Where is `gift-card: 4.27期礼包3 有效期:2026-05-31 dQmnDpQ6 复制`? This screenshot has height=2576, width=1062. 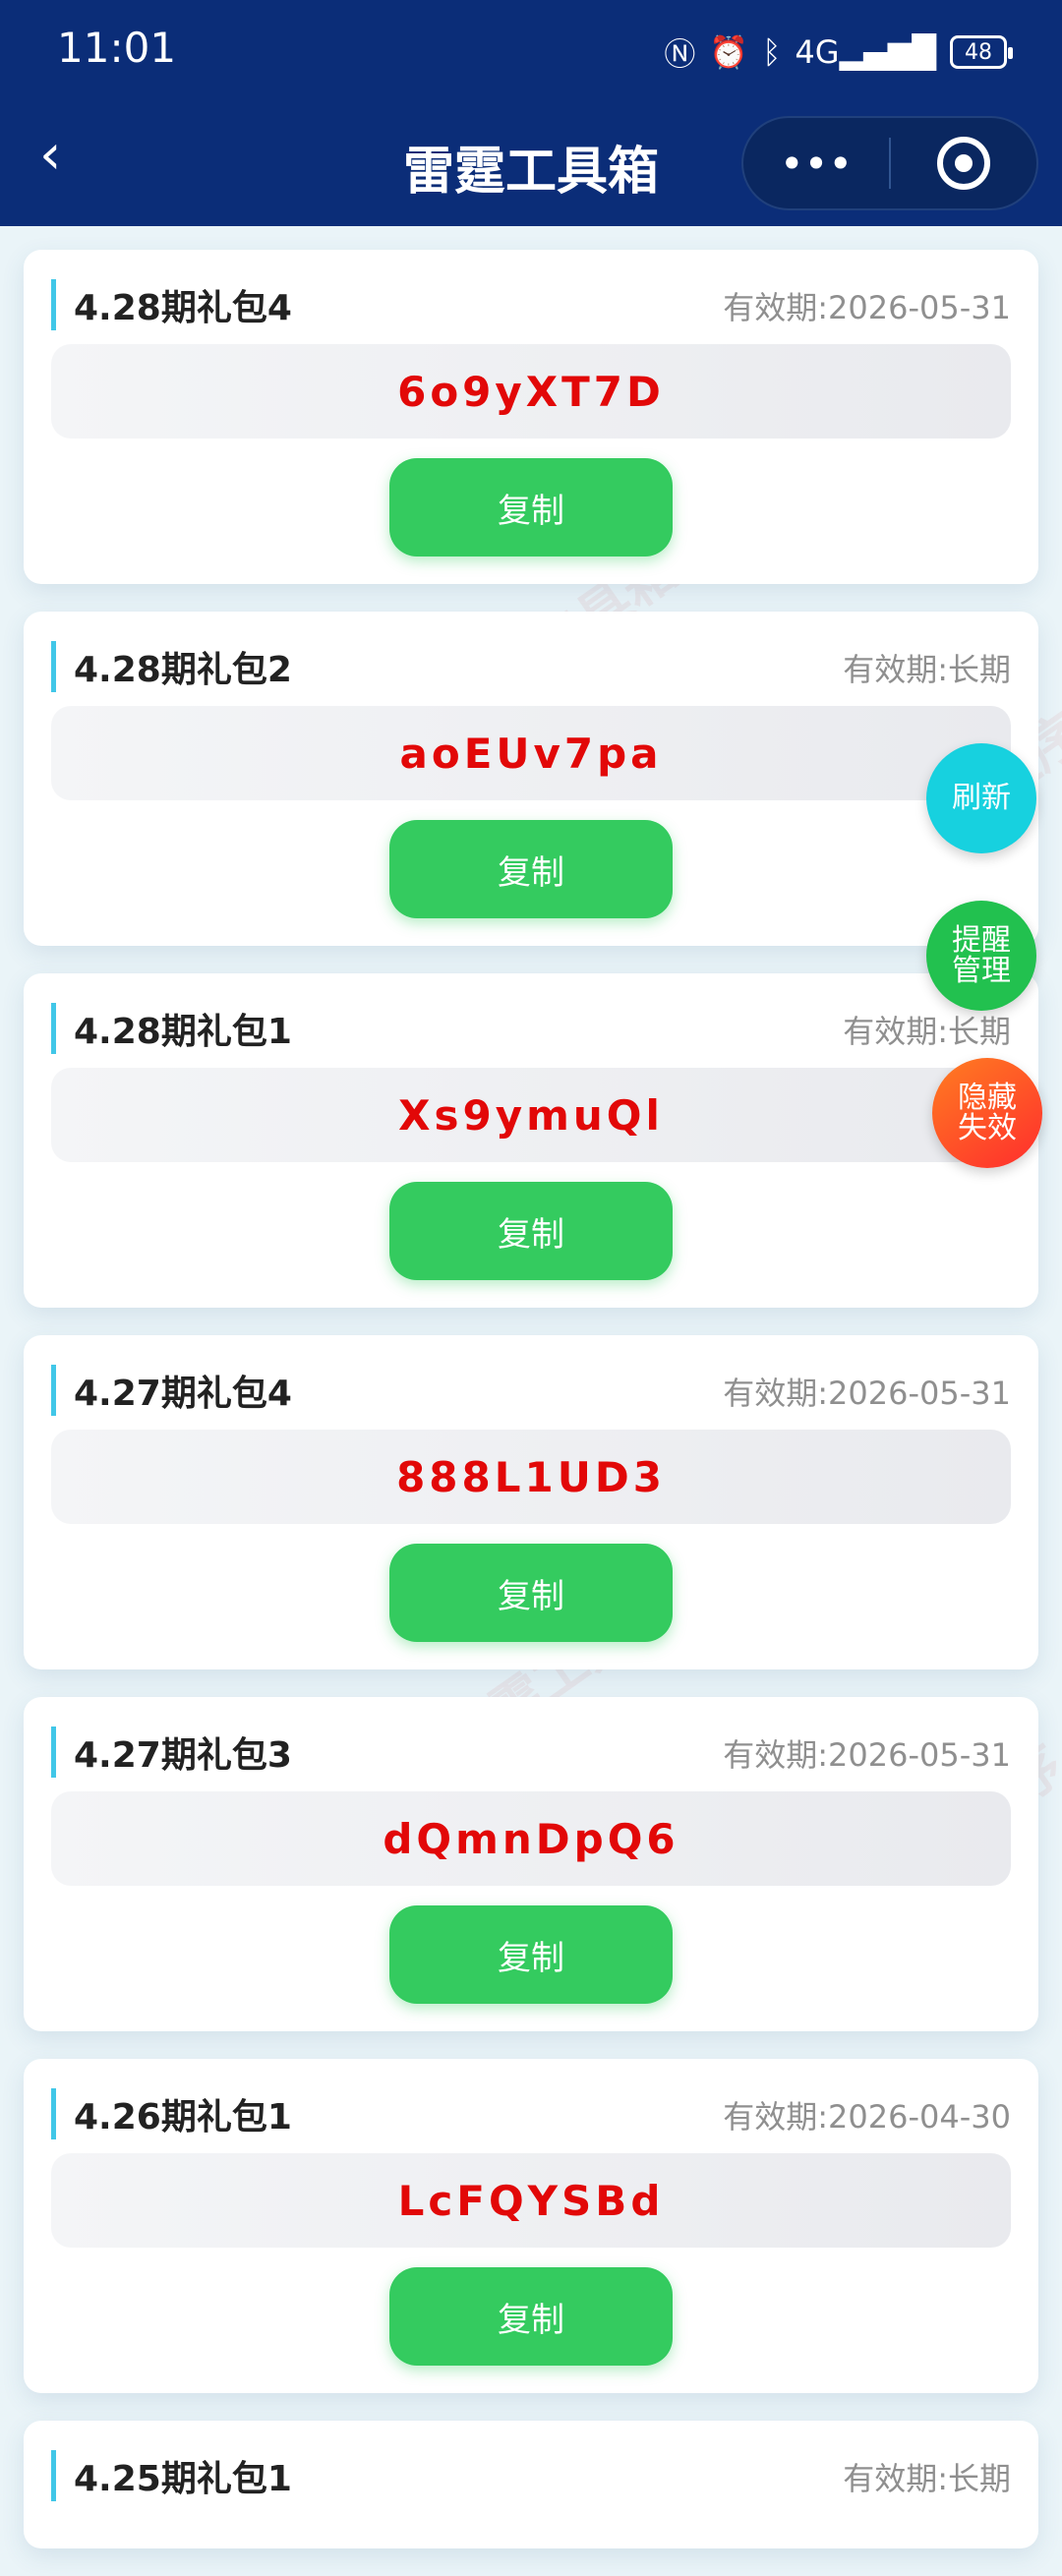
gift-card: 4.27期礼包3 有效期:2026-05-31 dQmnDpQ6 复制 is located at coordinates (531, 1864).